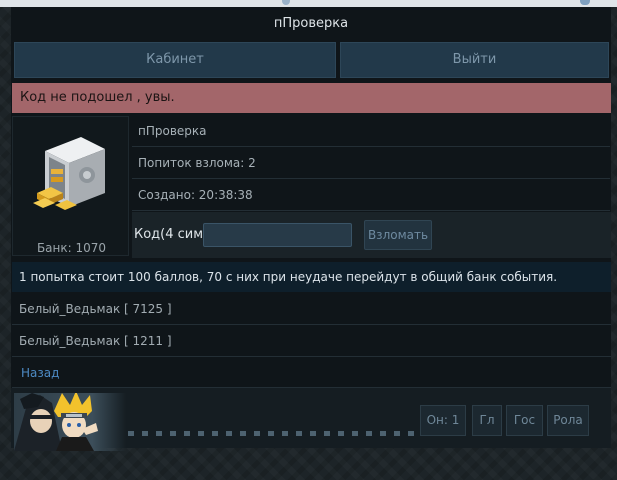  I want to click on main-button: Гл, so click(487, 420).